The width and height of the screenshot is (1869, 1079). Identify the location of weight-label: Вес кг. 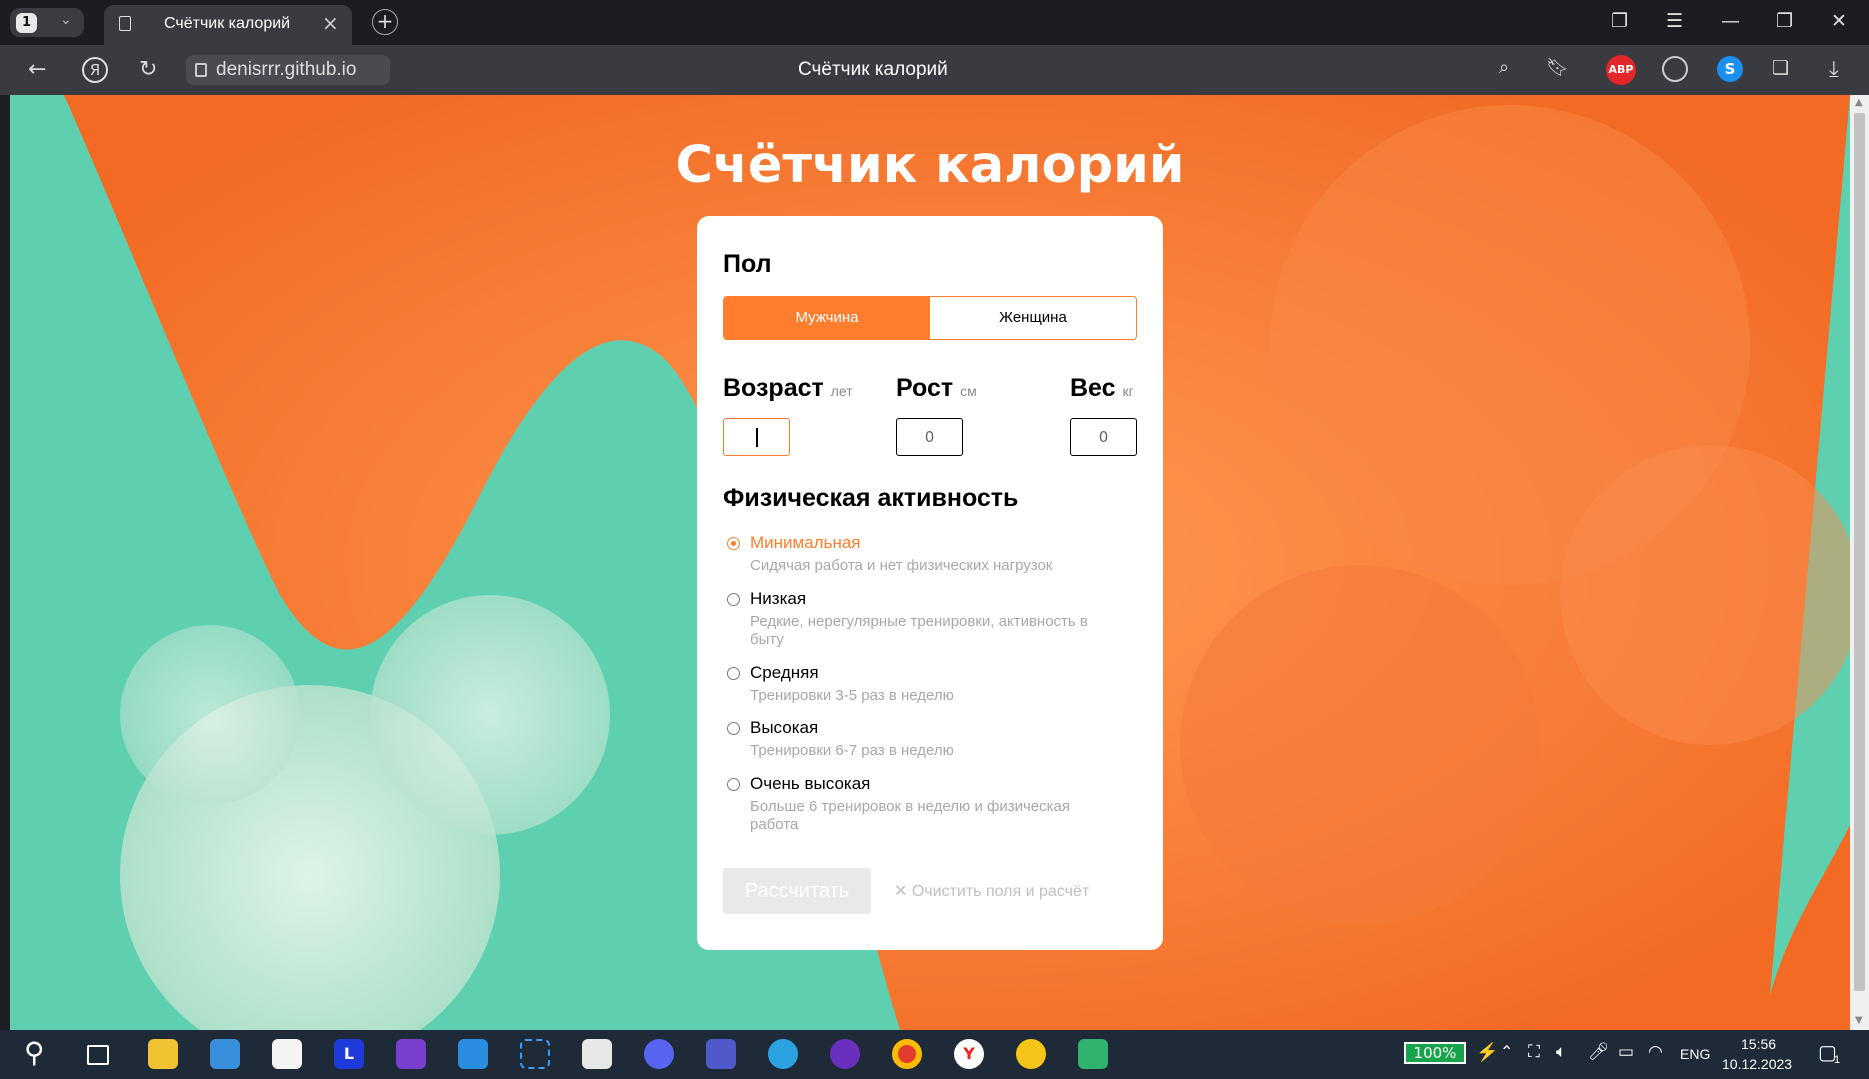
(1102, 388).